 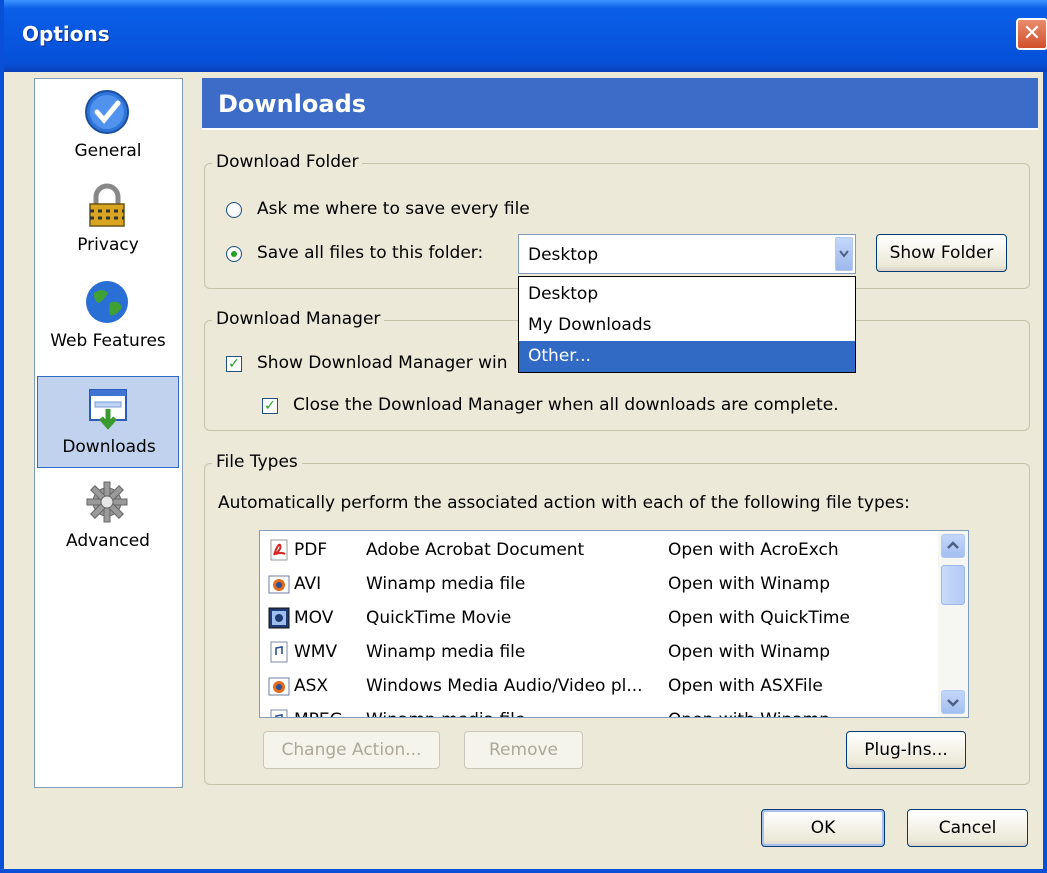 What do you see at coordinates (234, 364) in the screenshot?
I see `show-manager-checkbox: ✓` at bounding box center [234, 364].